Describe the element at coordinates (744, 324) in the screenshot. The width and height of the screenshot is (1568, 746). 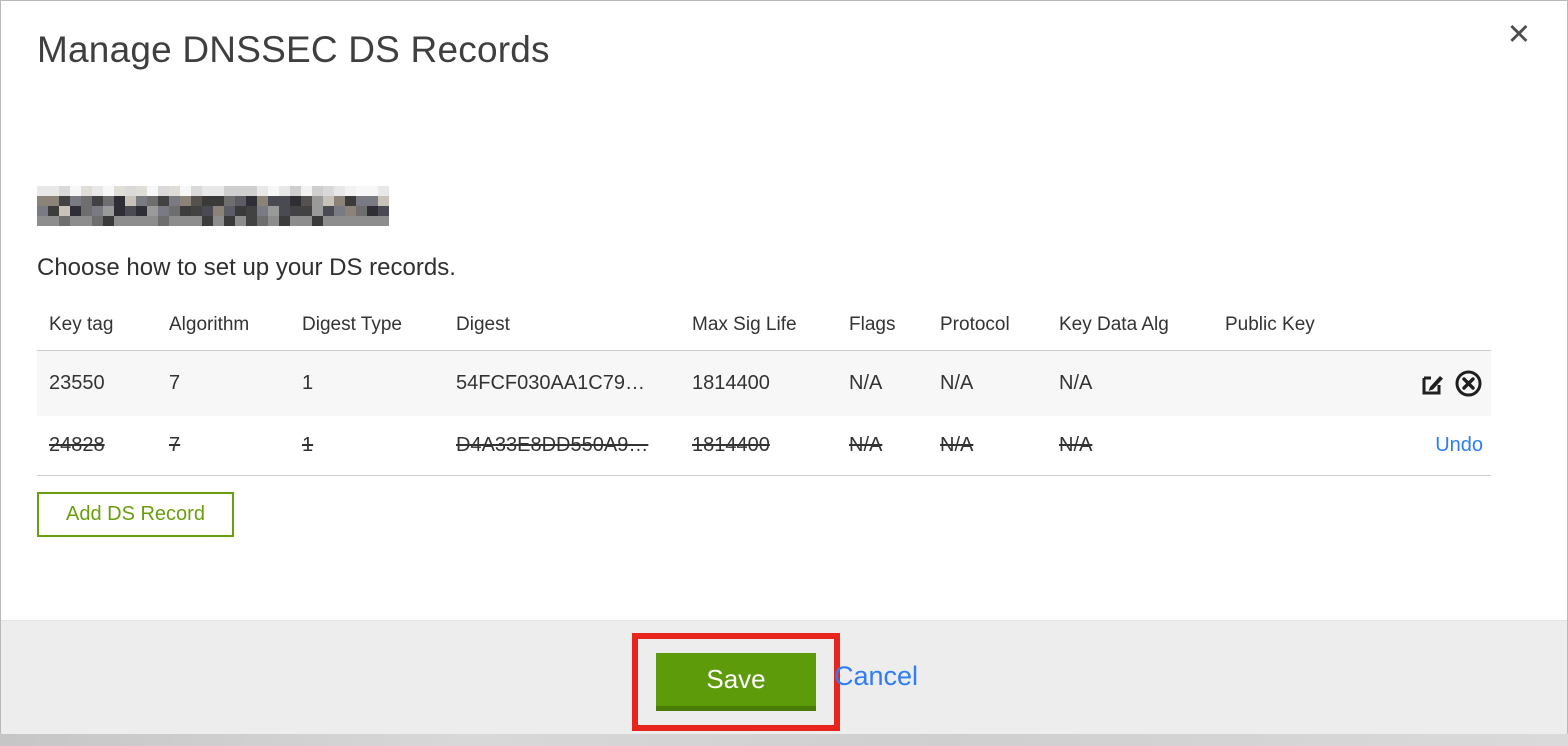
I see `col-max-sig-life: Max Sig Life` at that location.